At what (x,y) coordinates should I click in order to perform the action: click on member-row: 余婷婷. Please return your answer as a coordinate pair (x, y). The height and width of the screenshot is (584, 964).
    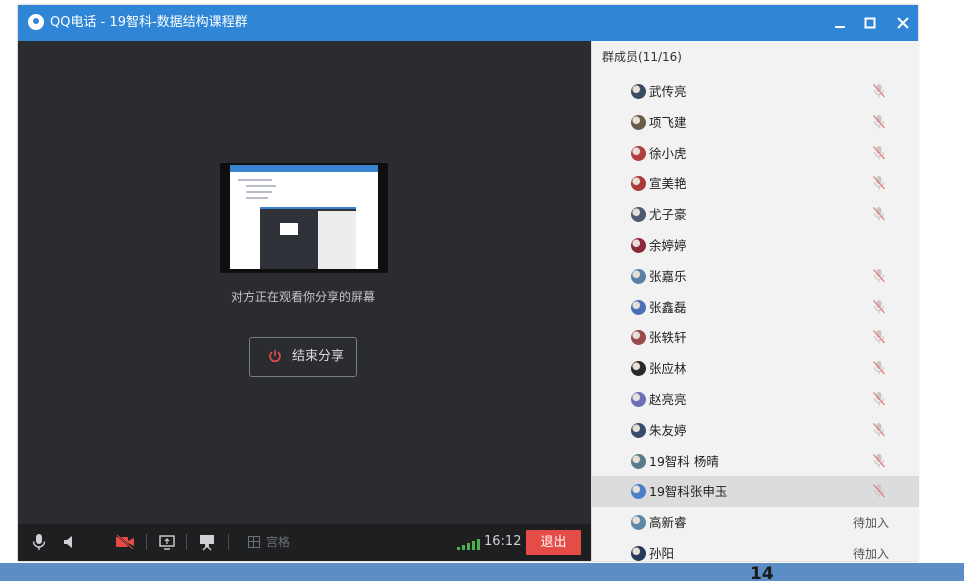
    Looking at the image, I should click on (755, 245).